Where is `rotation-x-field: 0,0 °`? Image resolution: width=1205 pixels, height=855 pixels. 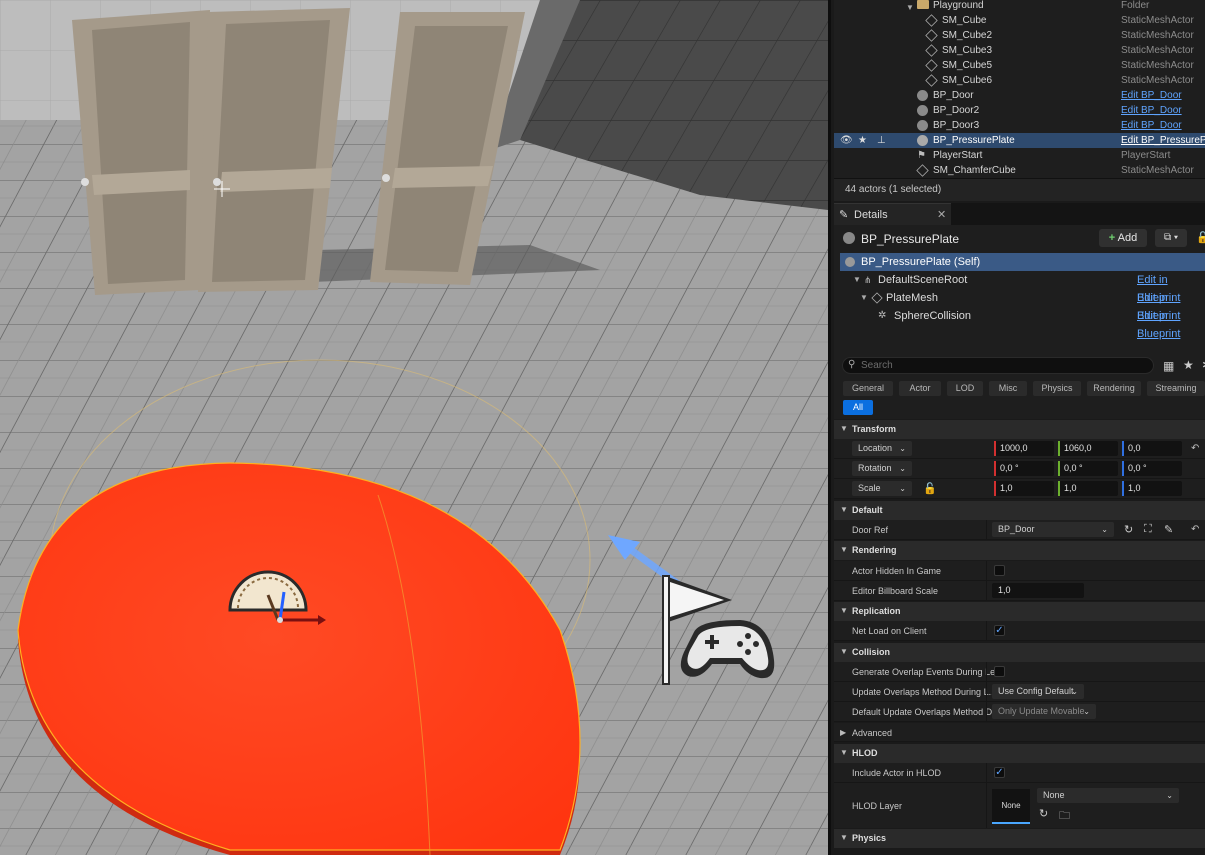
rotation-x-field: 0,0 ° is located at coordinates (1024, 468).